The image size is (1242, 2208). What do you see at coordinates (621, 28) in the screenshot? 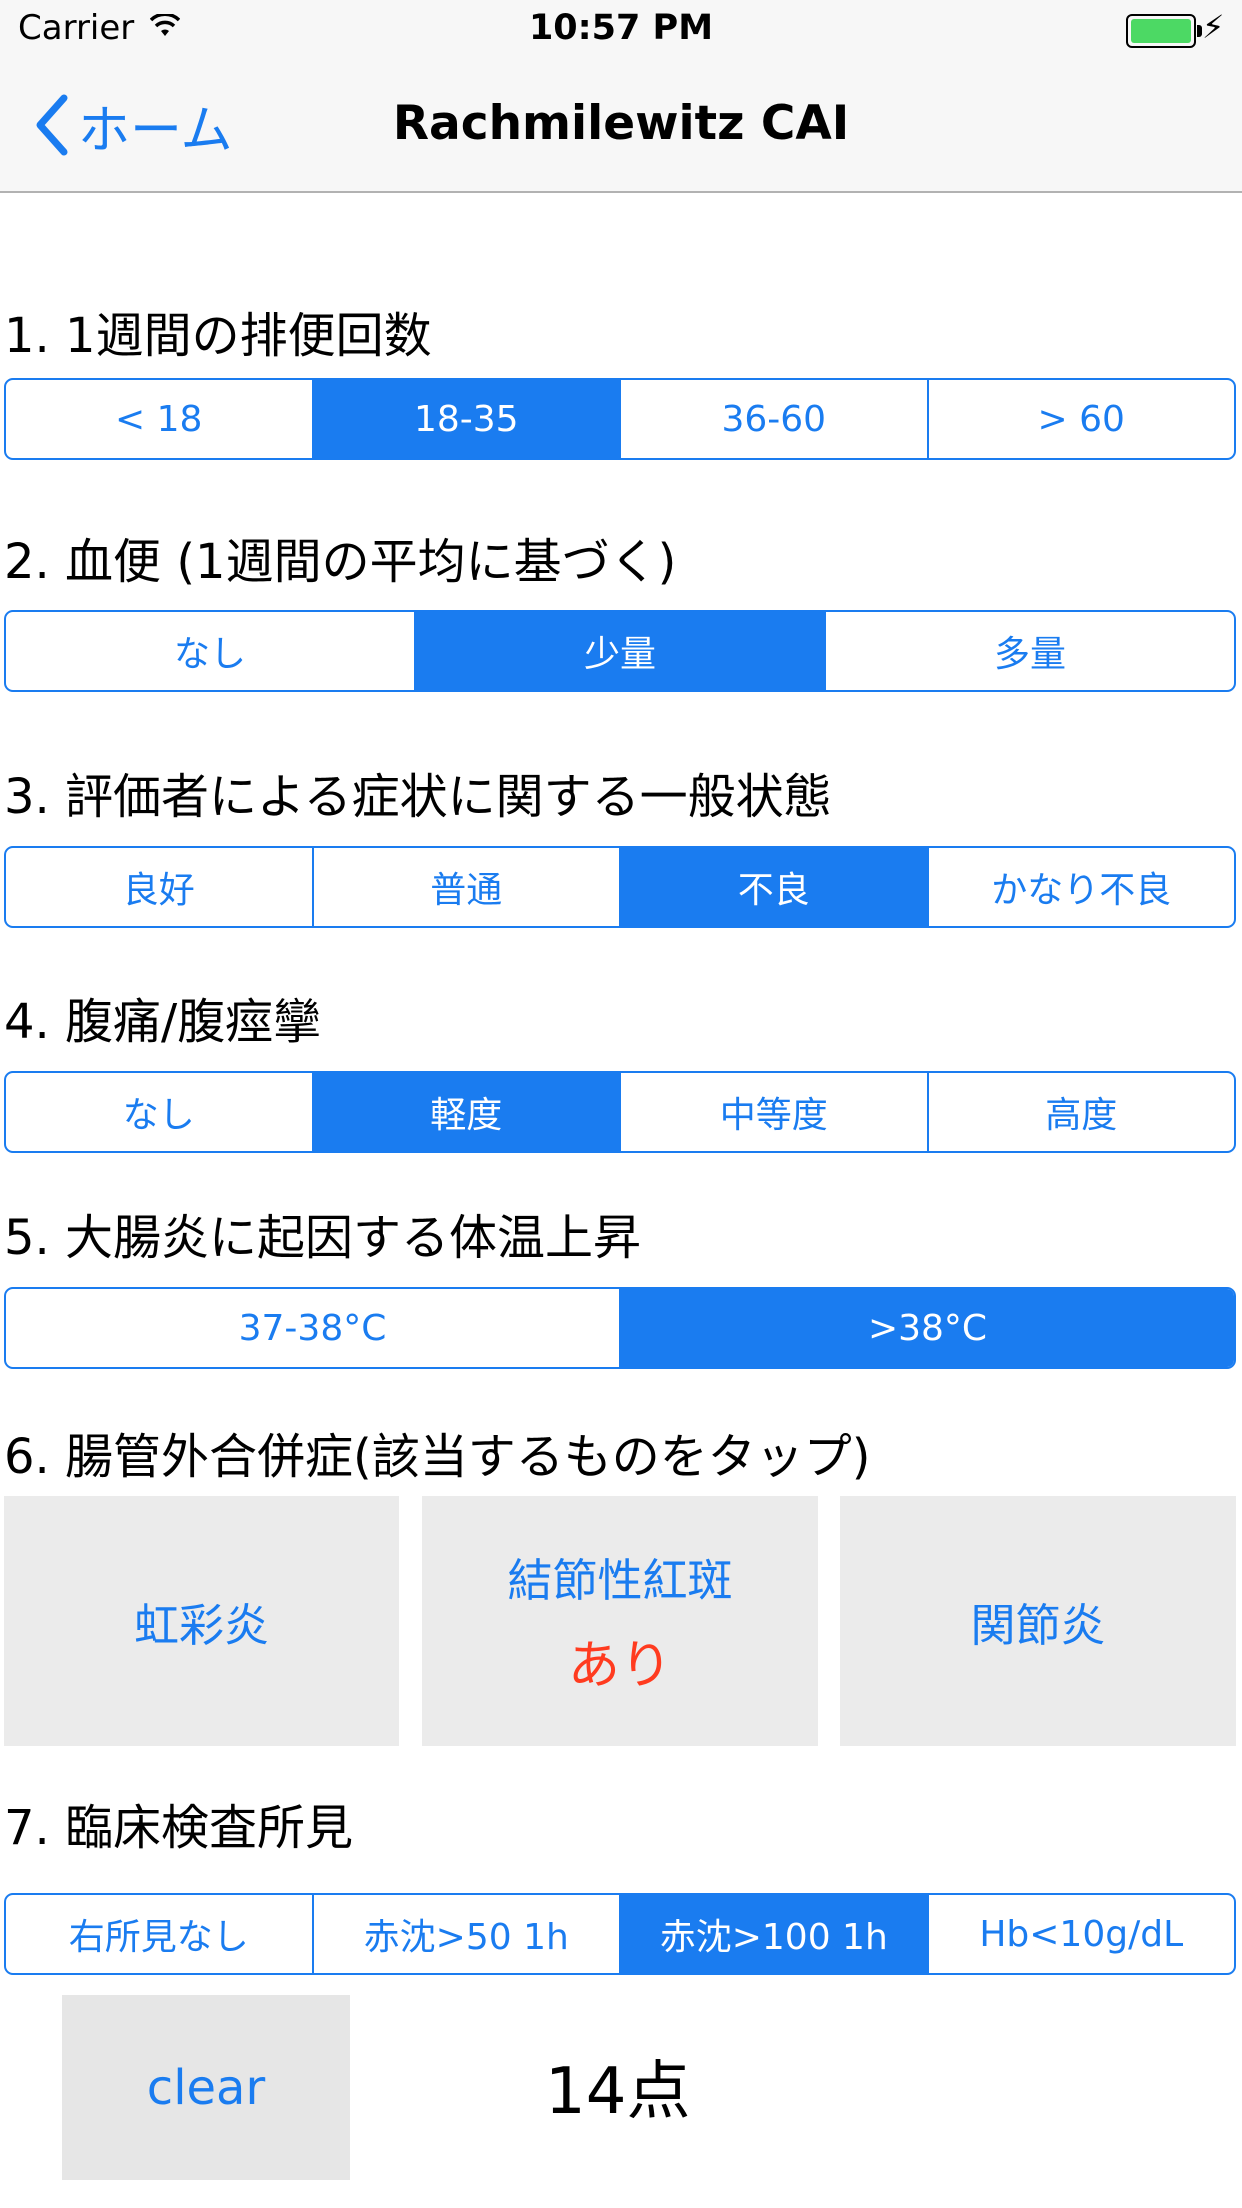
I see `status-time: 10:57 PM` at bounding box center [621, 28].